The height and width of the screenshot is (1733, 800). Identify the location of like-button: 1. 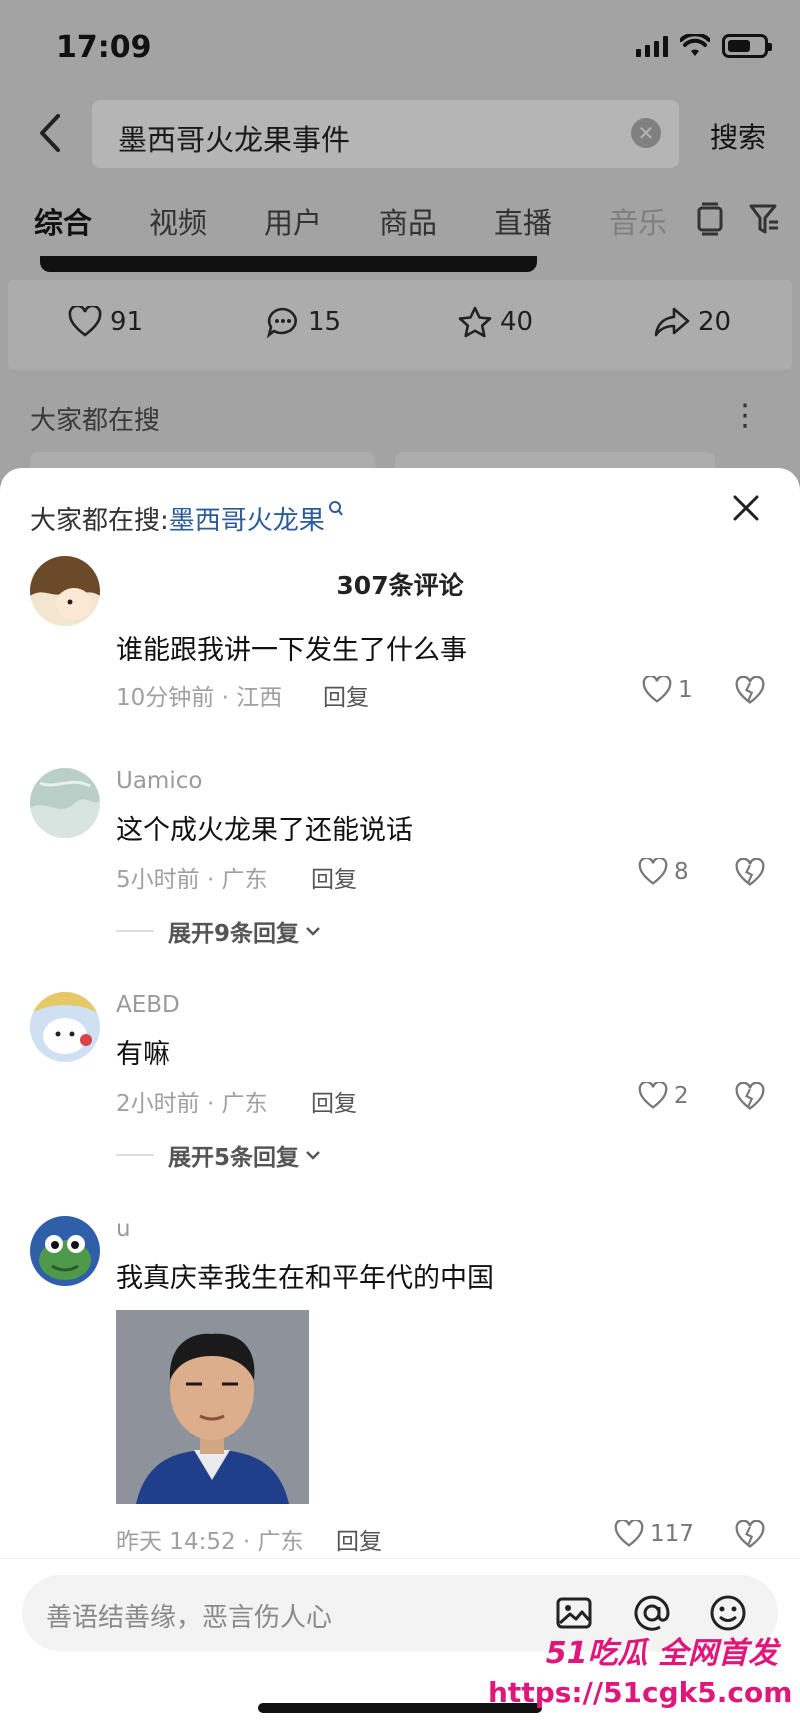
(667, 690).